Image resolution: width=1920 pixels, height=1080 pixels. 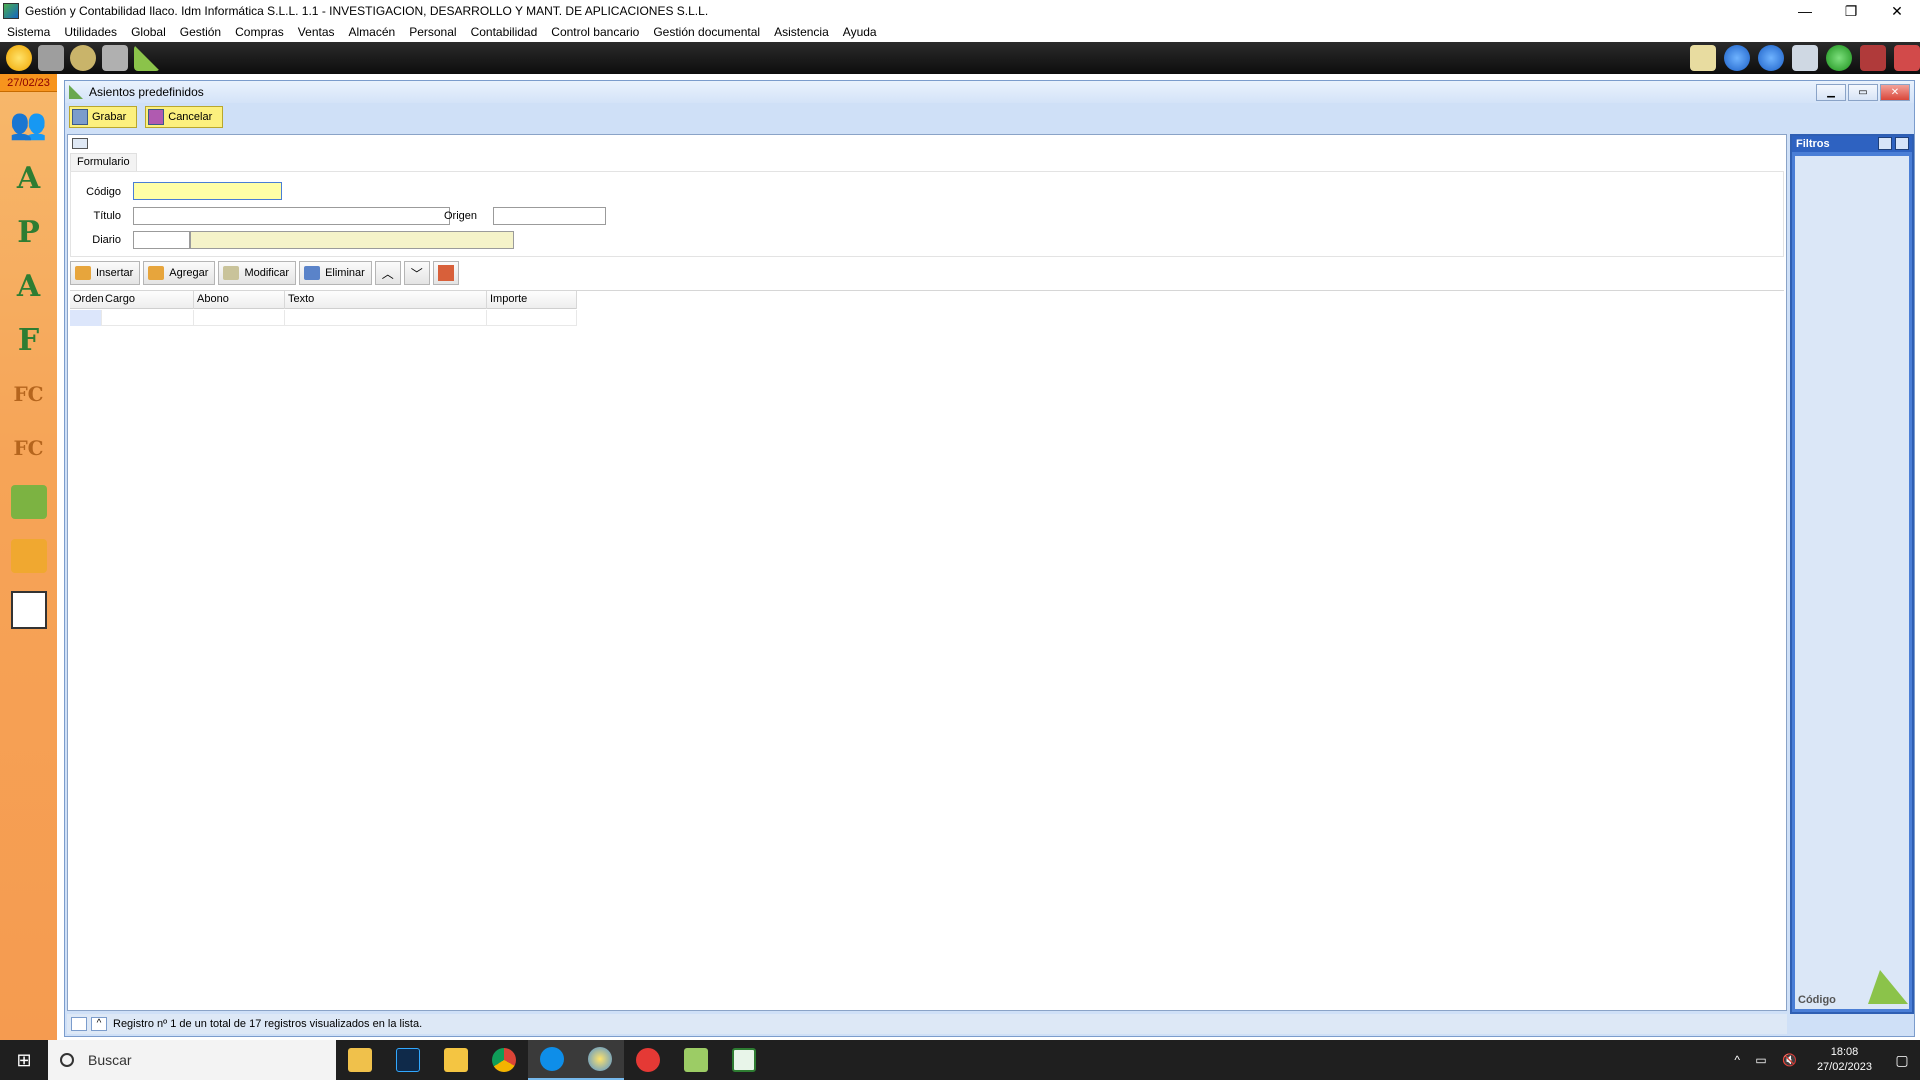 I want to click on column-cargo: Cargo, so click(x=148, y=300).